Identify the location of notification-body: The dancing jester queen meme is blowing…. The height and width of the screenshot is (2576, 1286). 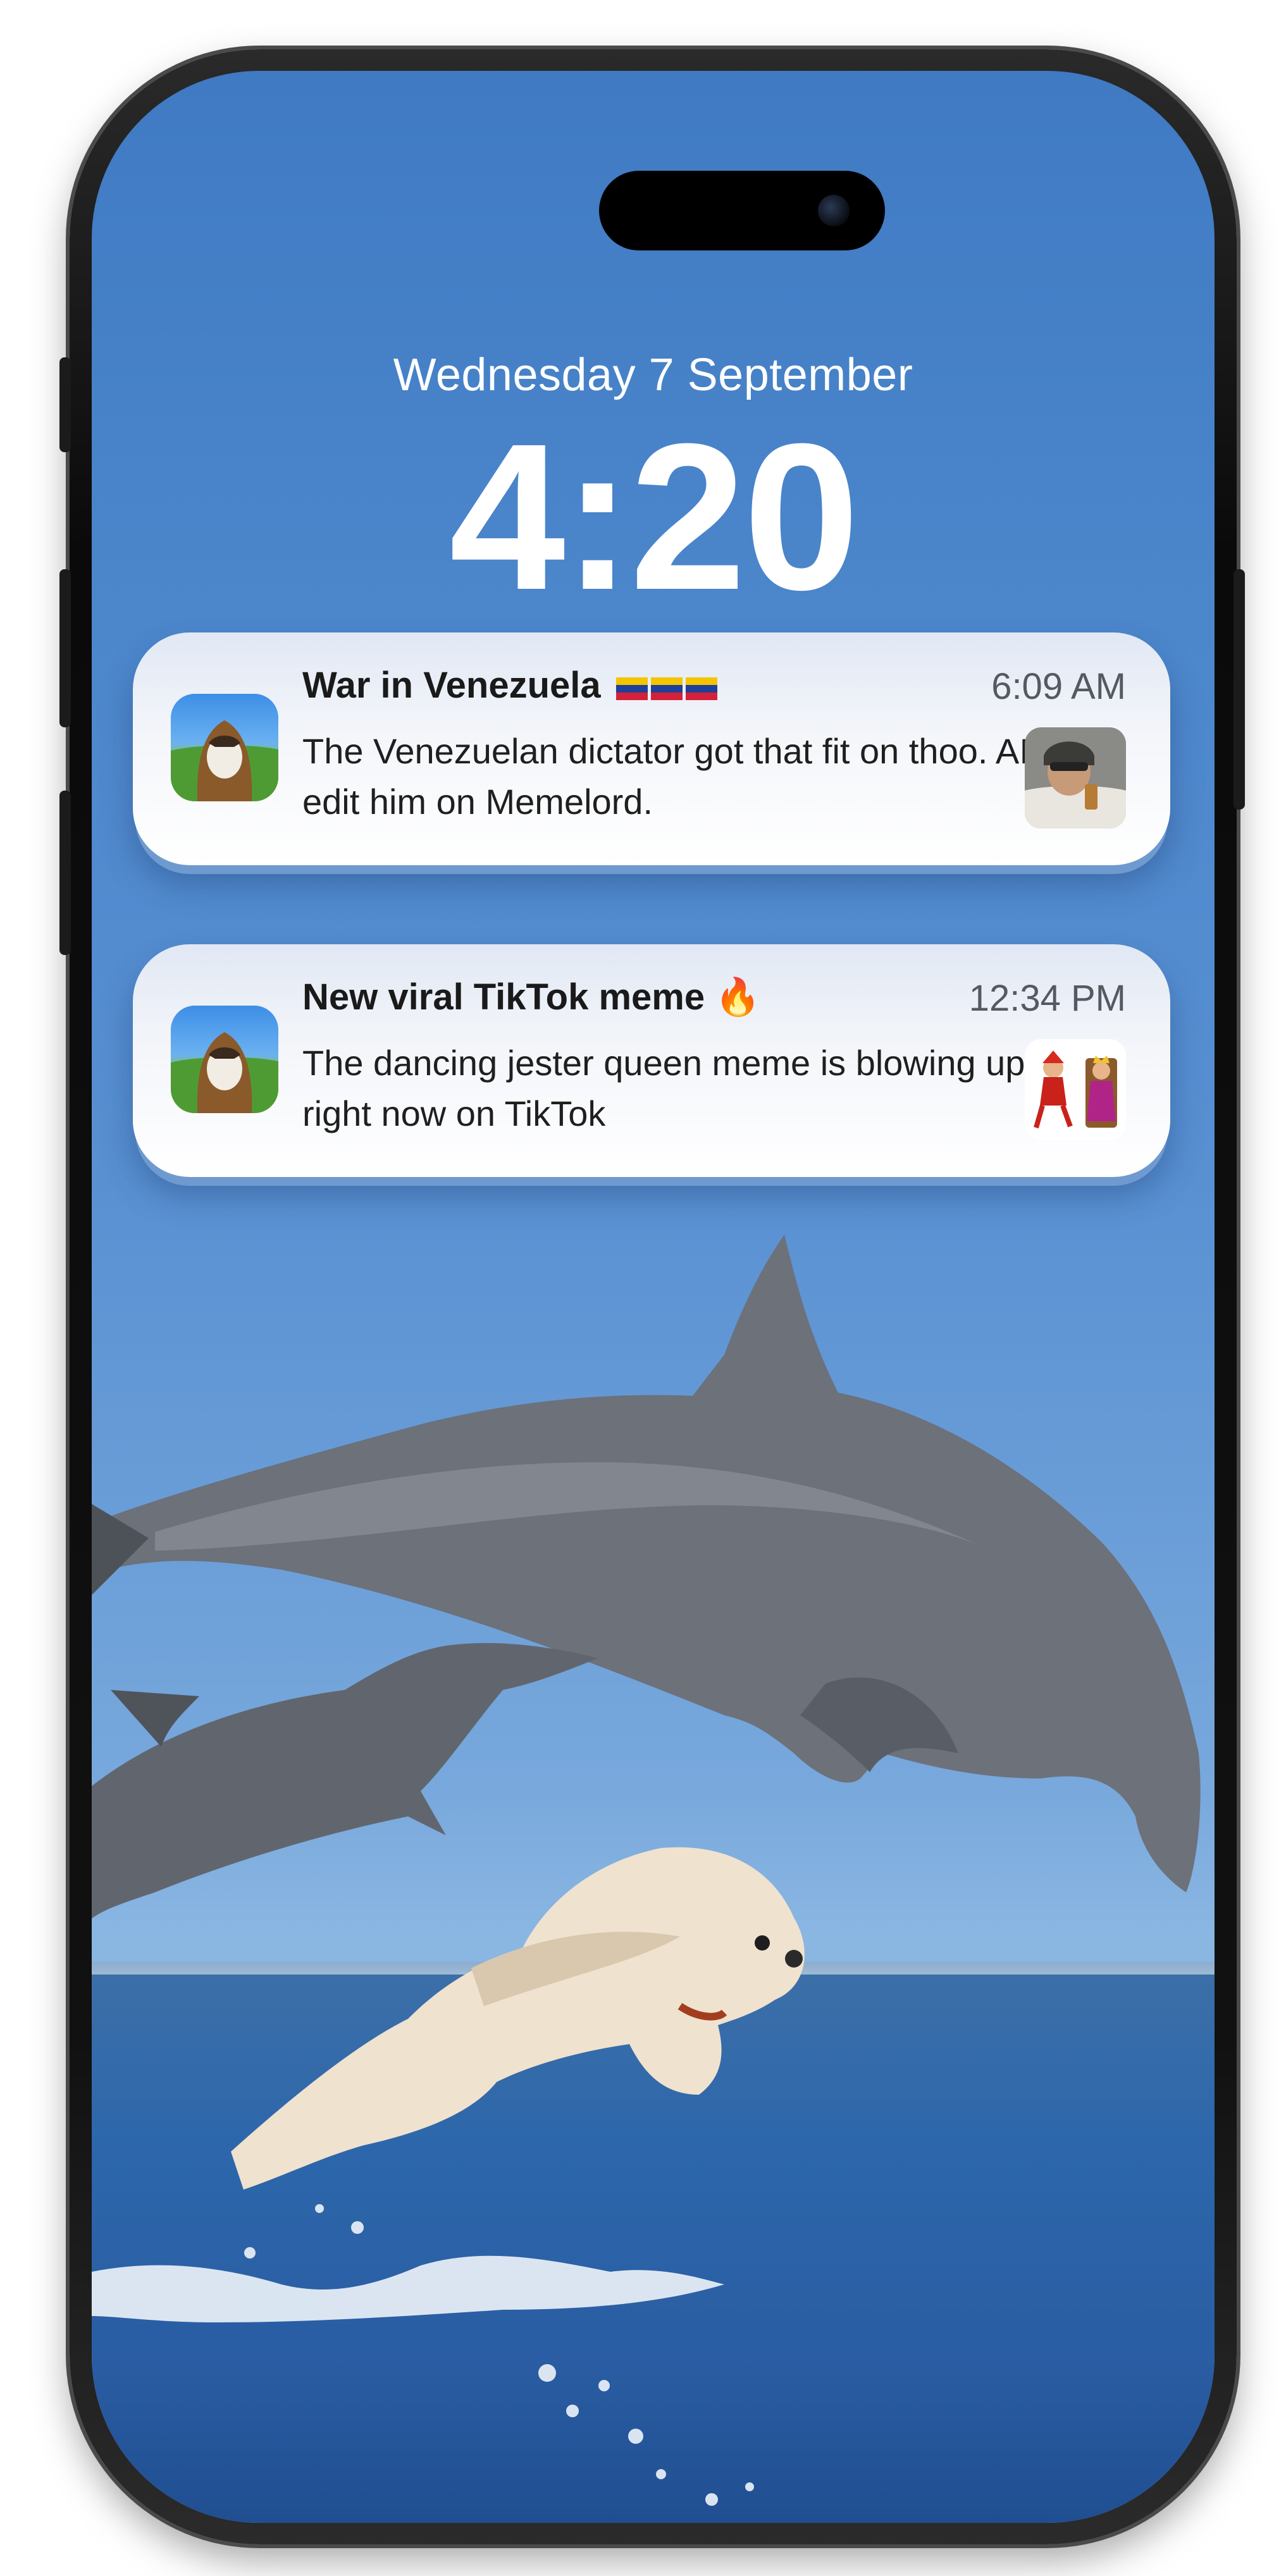
(664, 1088).